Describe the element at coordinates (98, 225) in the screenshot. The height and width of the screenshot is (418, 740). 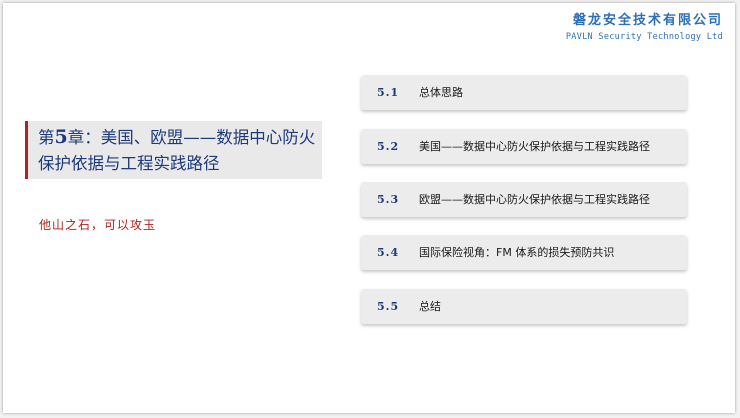
I see `chapter-quote: 他山之石，可以攻玉` at that location.